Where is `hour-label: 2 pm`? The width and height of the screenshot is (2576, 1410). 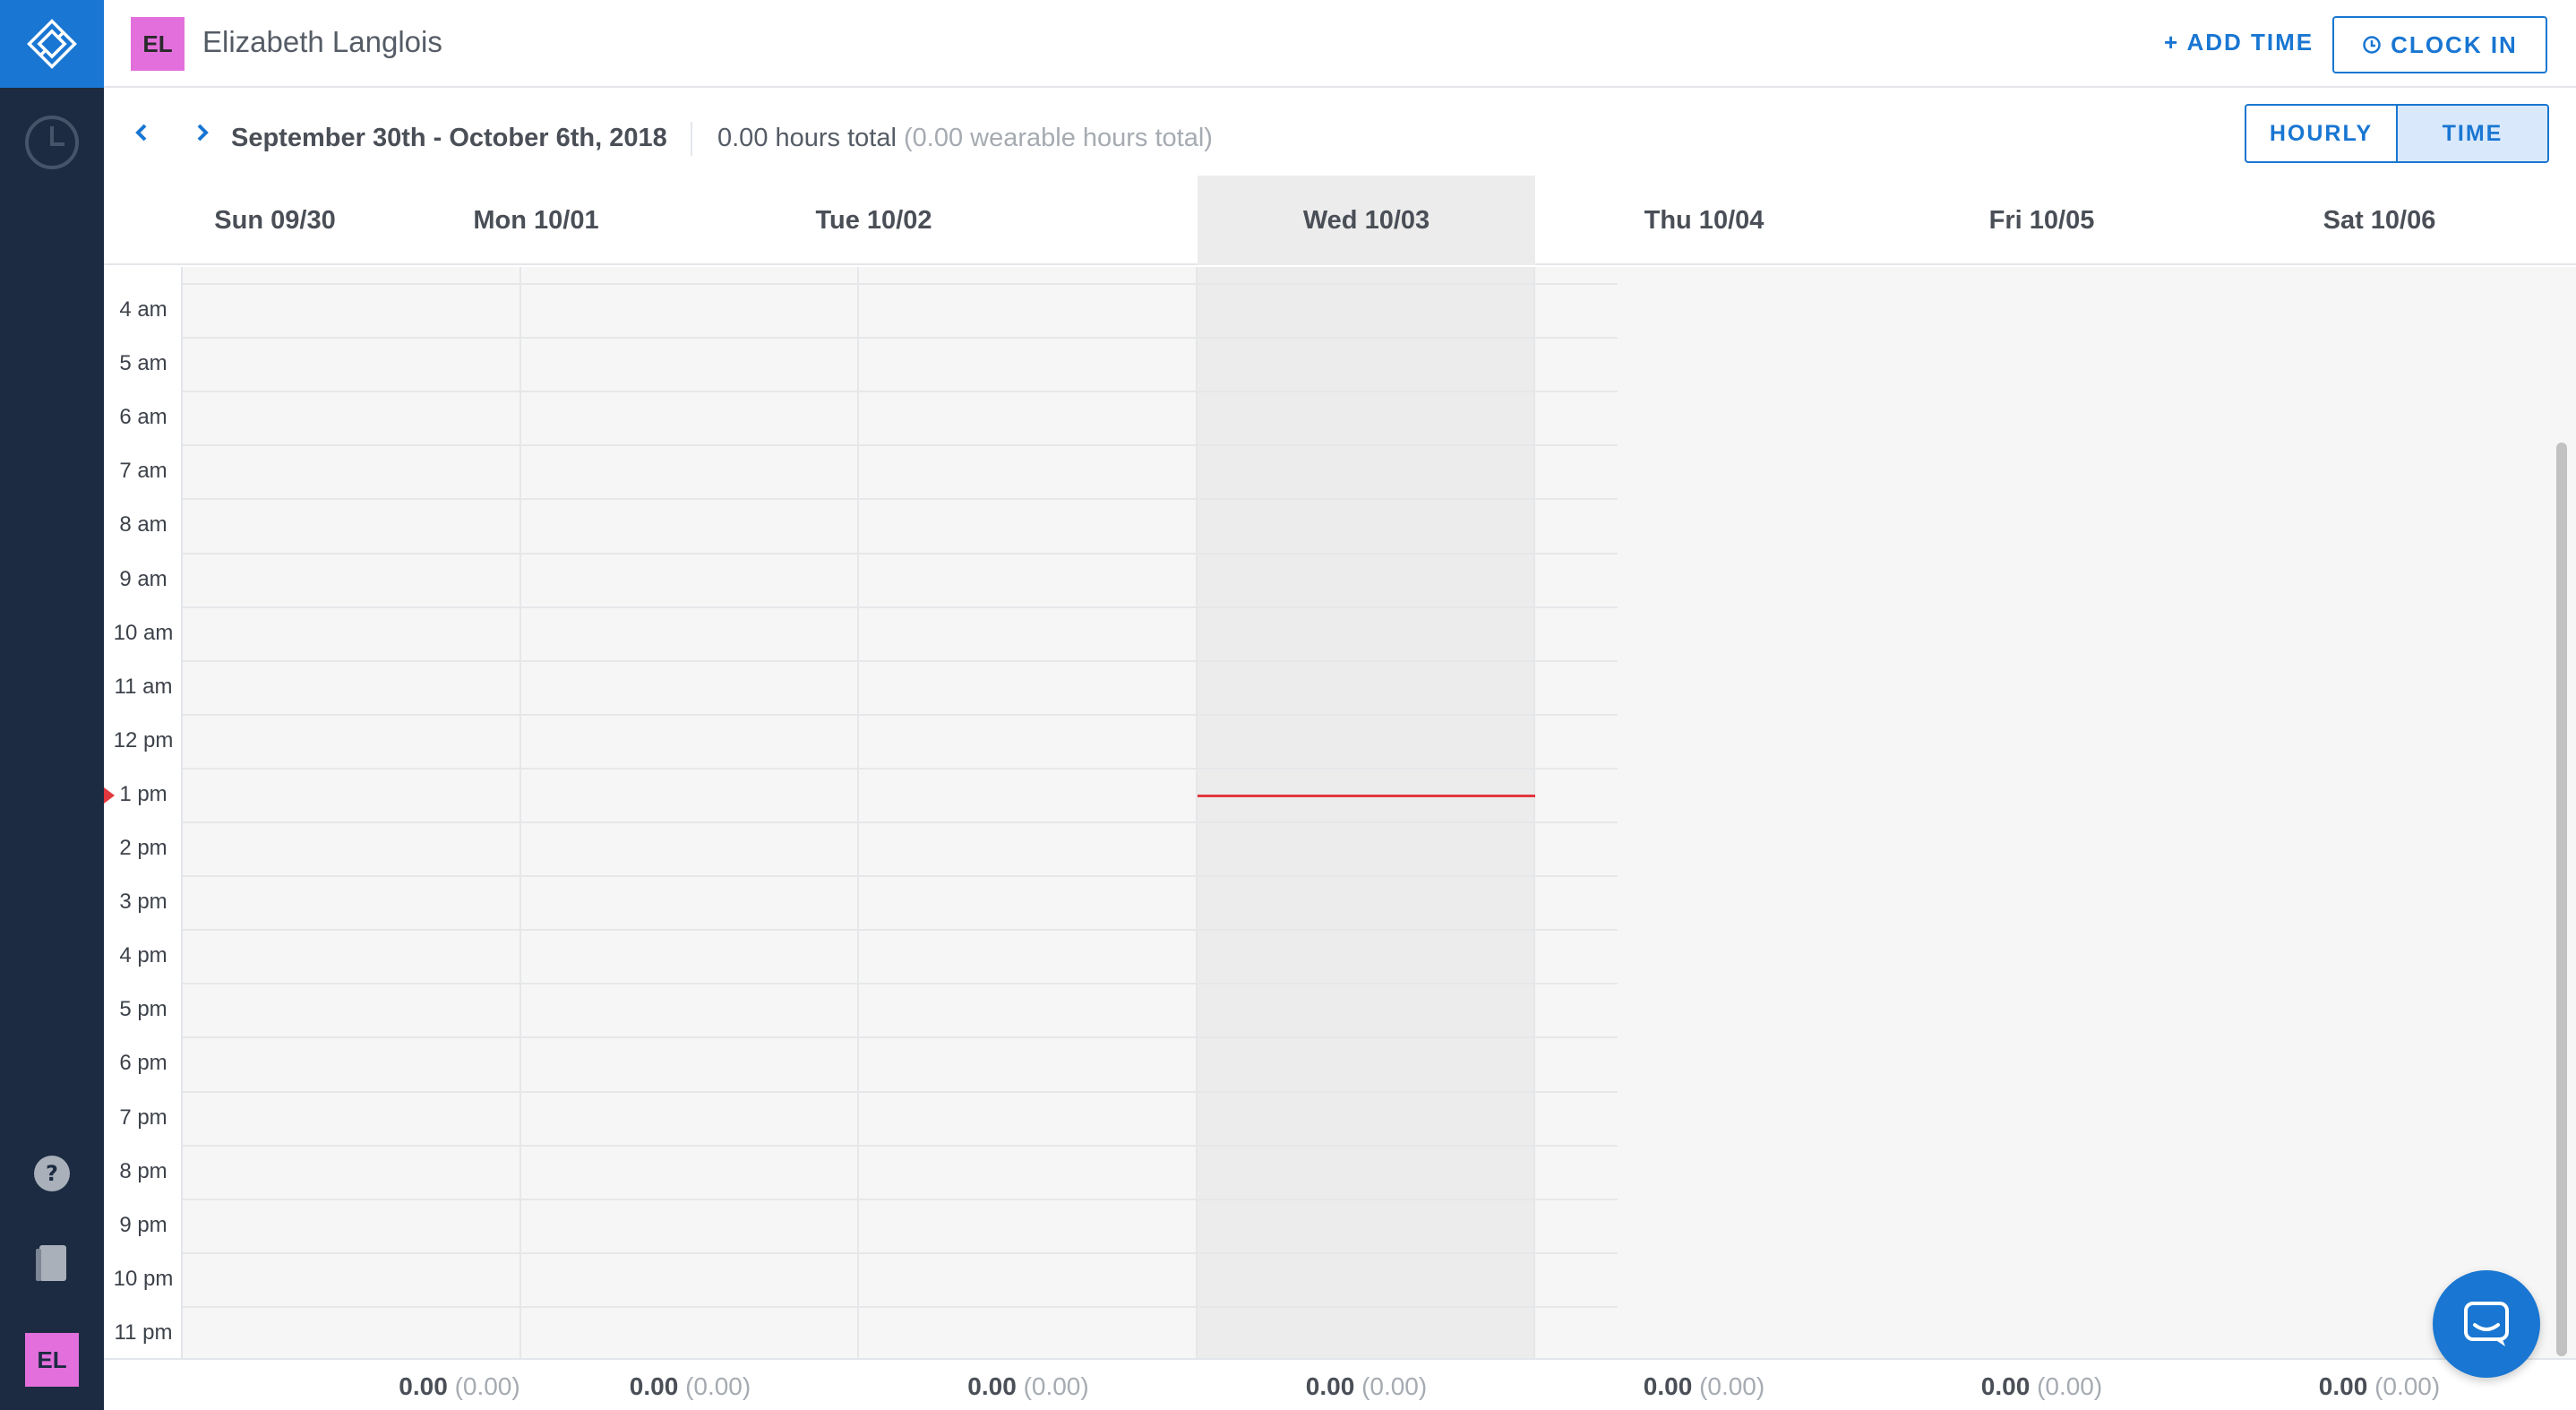 hour-label: 2 pm is located at coordinates (143, 848).